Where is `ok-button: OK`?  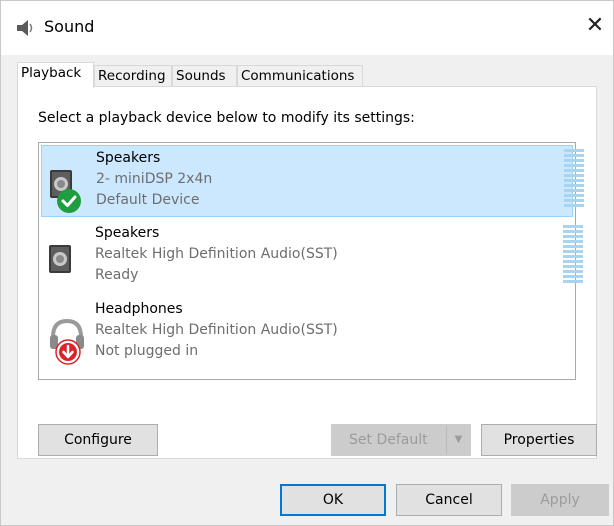
ok-button: OK is located at coordinates (333, 500).